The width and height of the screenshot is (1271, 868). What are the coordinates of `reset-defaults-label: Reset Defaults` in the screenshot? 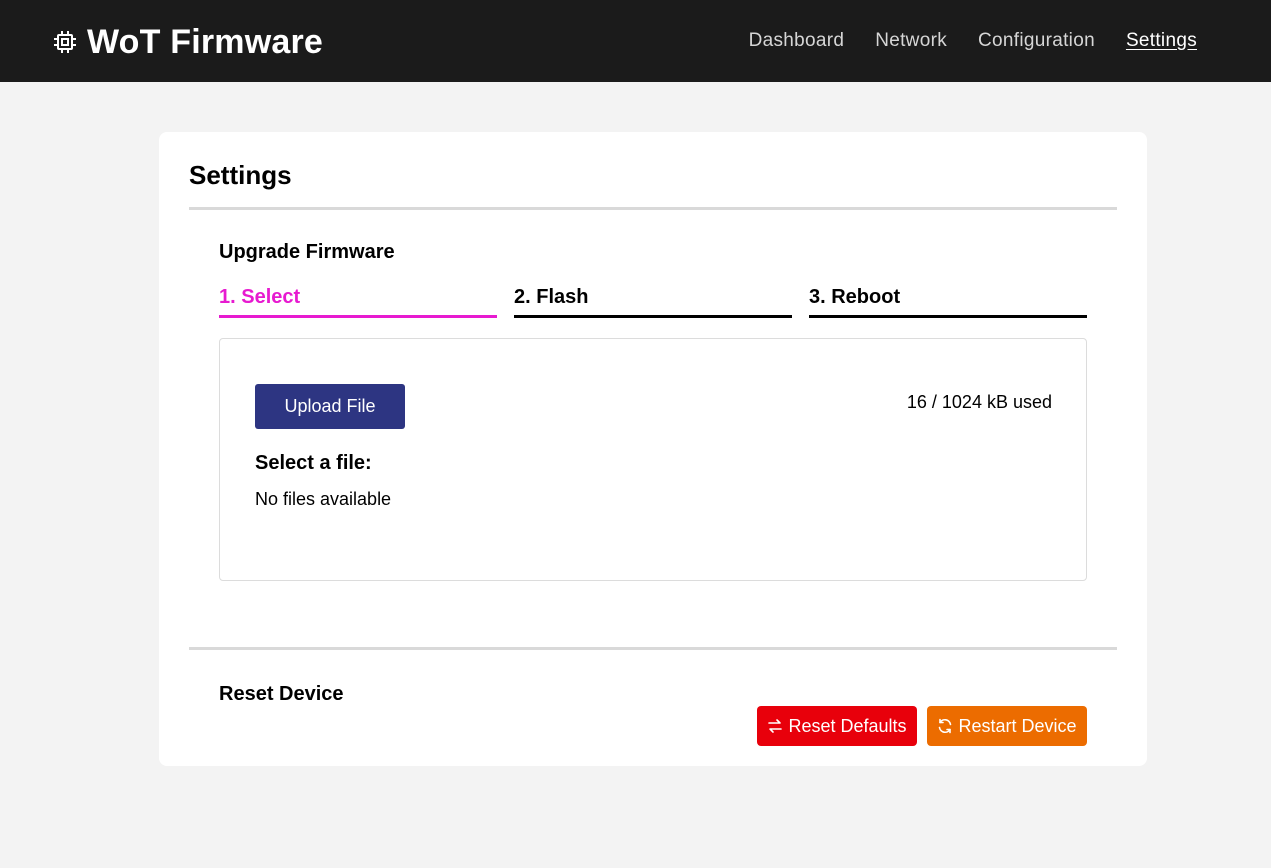 It's located at (847, 725).